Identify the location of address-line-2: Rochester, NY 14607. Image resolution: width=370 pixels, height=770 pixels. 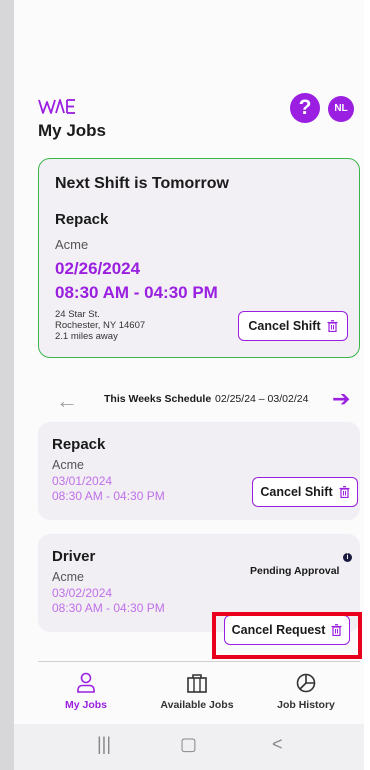
(100, 325).